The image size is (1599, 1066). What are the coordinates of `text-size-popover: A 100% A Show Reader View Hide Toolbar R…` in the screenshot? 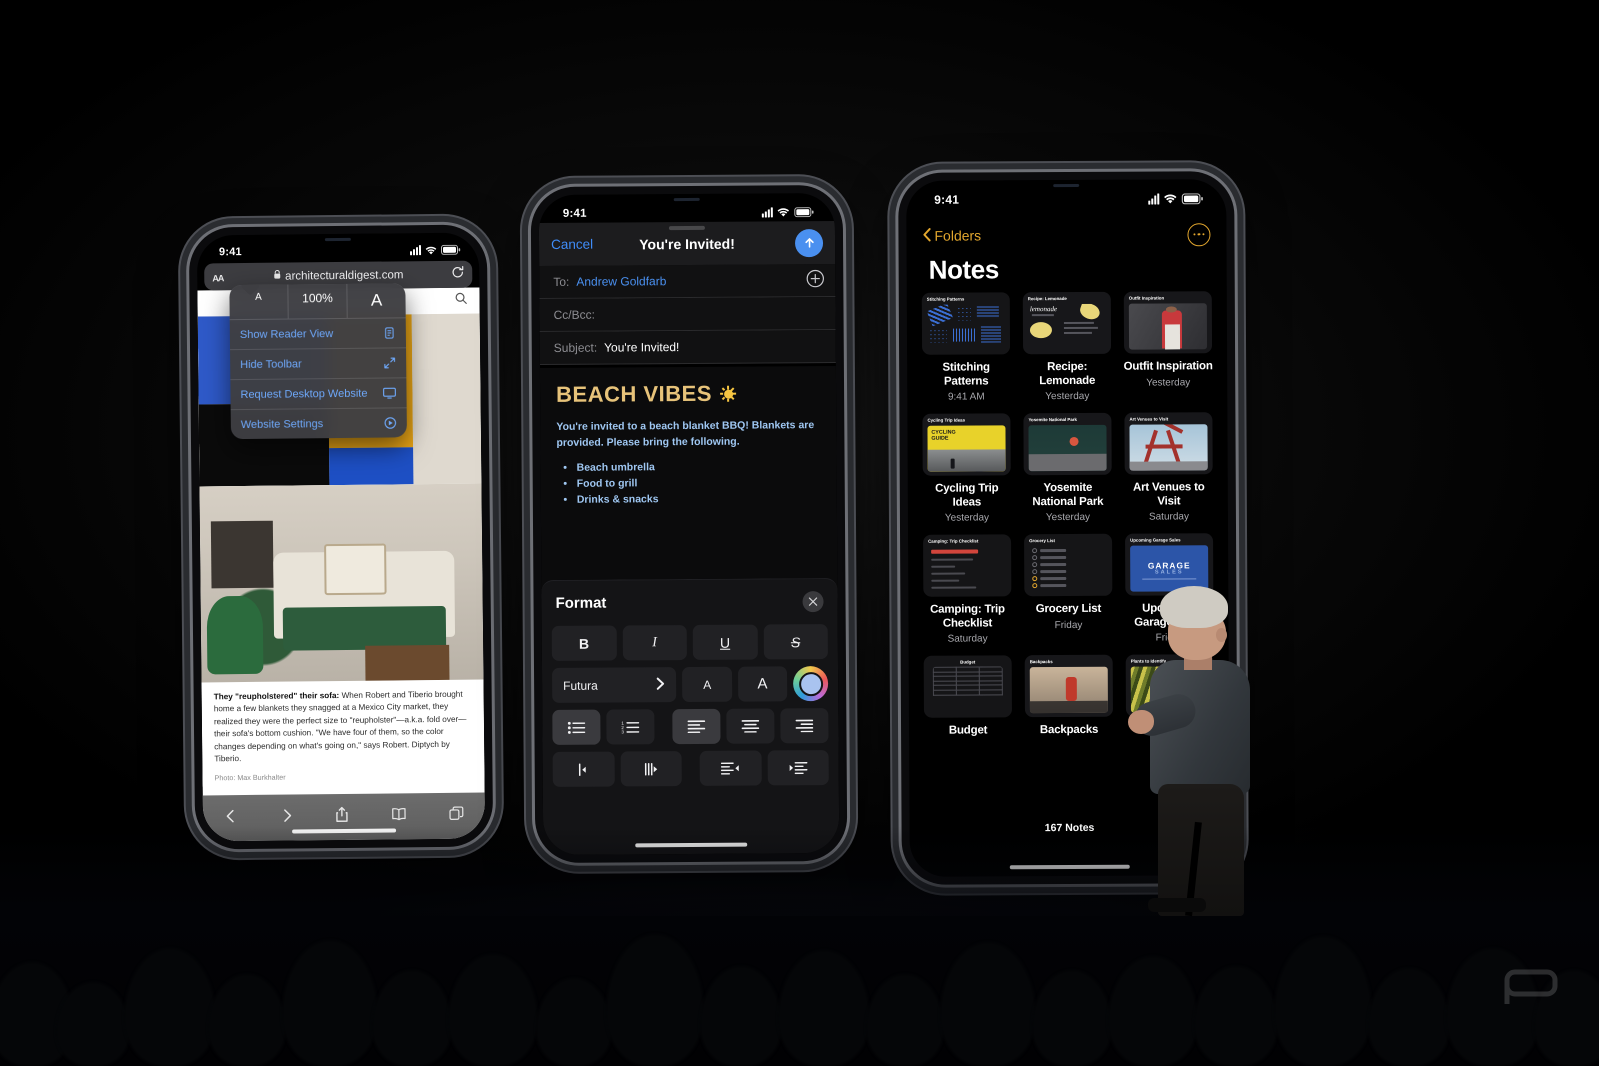 It's located at (318, 361).